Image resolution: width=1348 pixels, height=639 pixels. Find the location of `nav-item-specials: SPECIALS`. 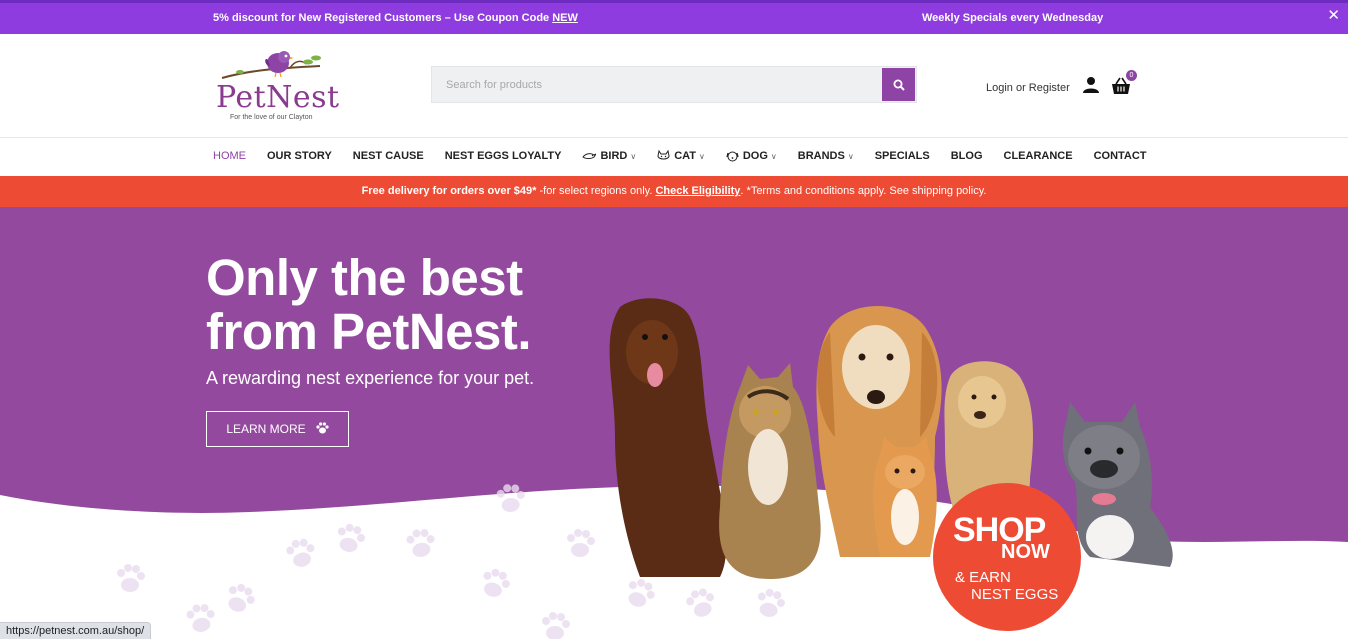

nav-item-specials: SPECIALS is located at coordinates (902, 156).